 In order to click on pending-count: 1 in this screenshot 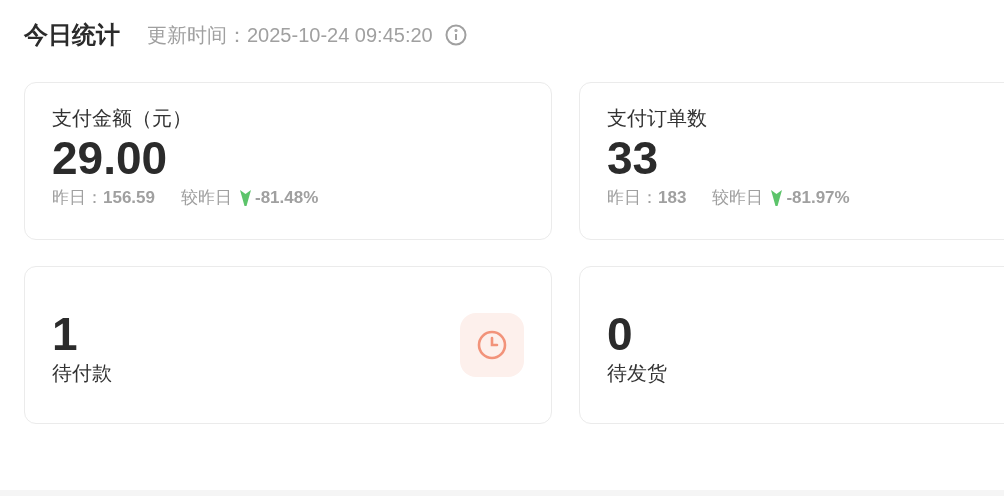, I will do `click(65, 334)`.